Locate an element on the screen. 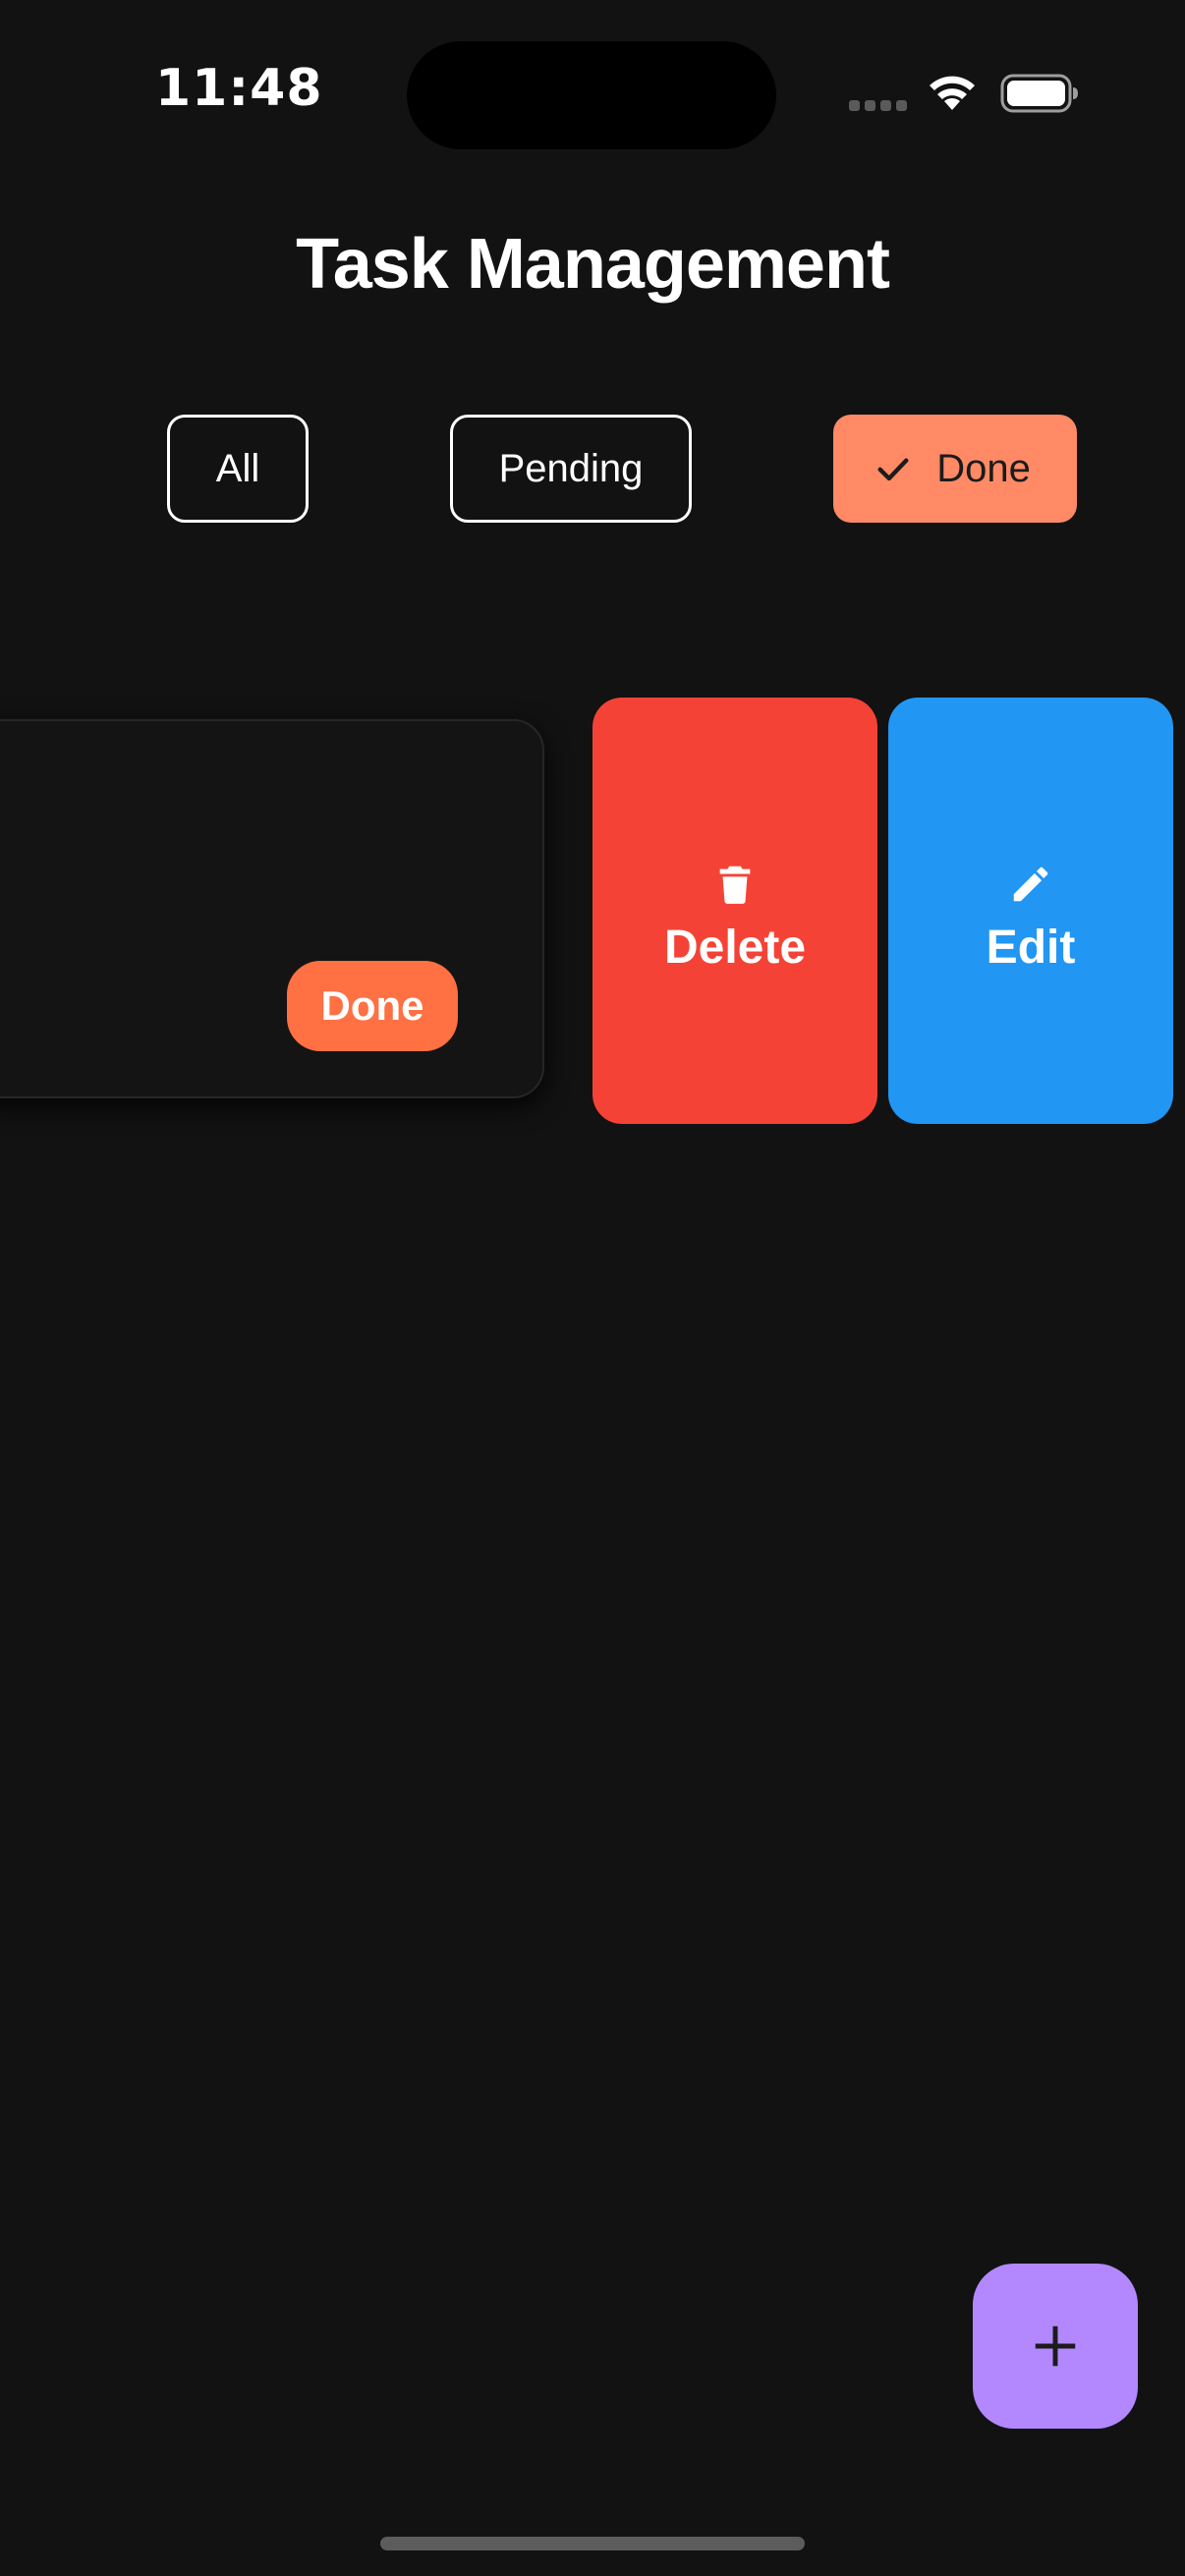 Image resolution: width=1185 pixels, height=2576 pixels. check-icon is located at coordinates (893, 469).